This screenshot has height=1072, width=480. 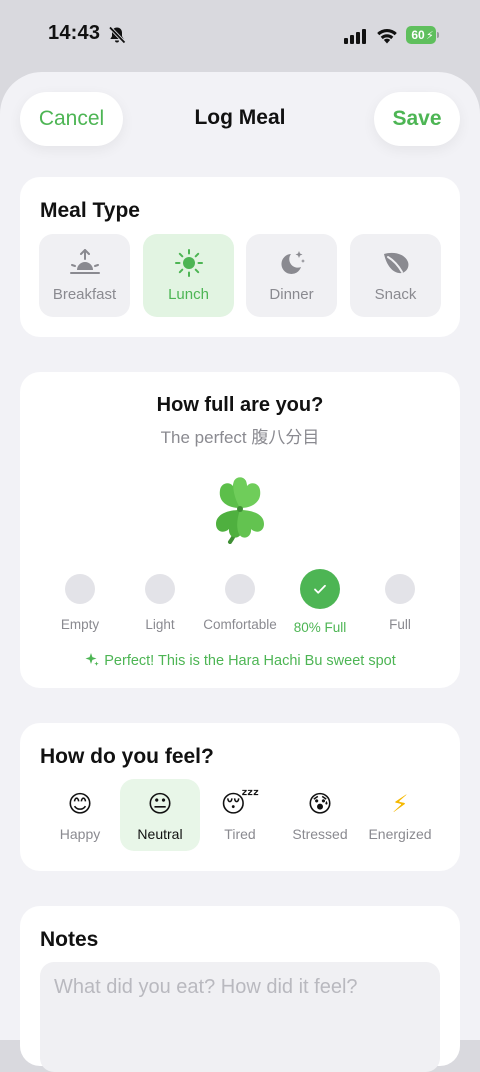 I want to click on wifi-icon, so click(x=387, y=36).